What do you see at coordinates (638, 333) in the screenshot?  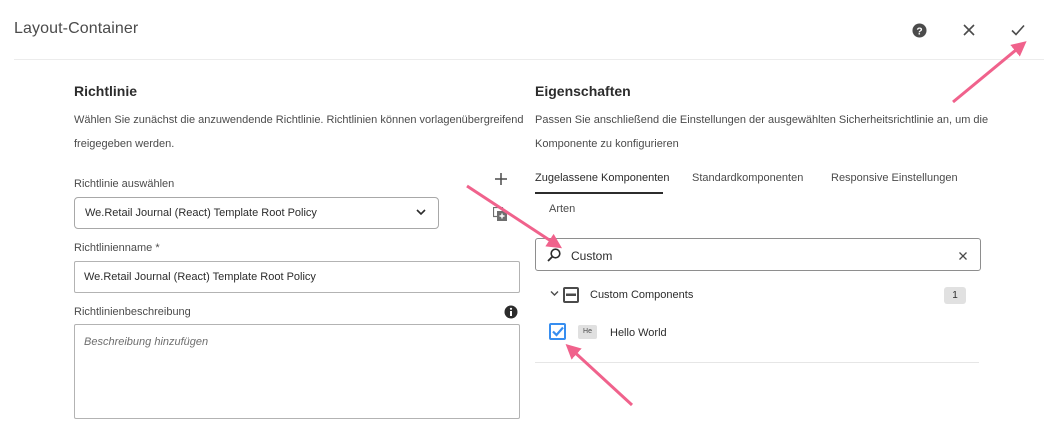 I see `component-label: Hello World` at bounding box center [638, 333].